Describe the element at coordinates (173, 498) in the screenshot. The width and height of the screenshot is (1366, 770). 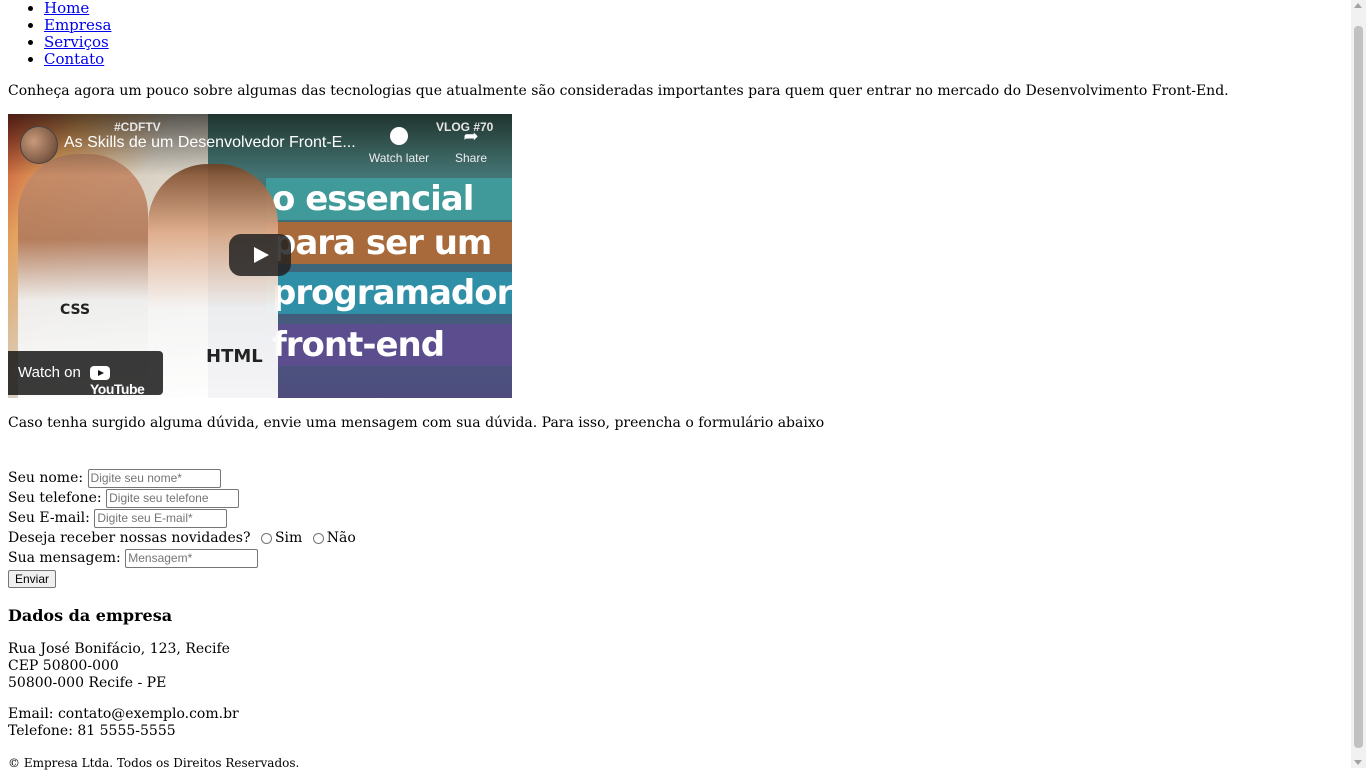
I see `phone-input` at that location.